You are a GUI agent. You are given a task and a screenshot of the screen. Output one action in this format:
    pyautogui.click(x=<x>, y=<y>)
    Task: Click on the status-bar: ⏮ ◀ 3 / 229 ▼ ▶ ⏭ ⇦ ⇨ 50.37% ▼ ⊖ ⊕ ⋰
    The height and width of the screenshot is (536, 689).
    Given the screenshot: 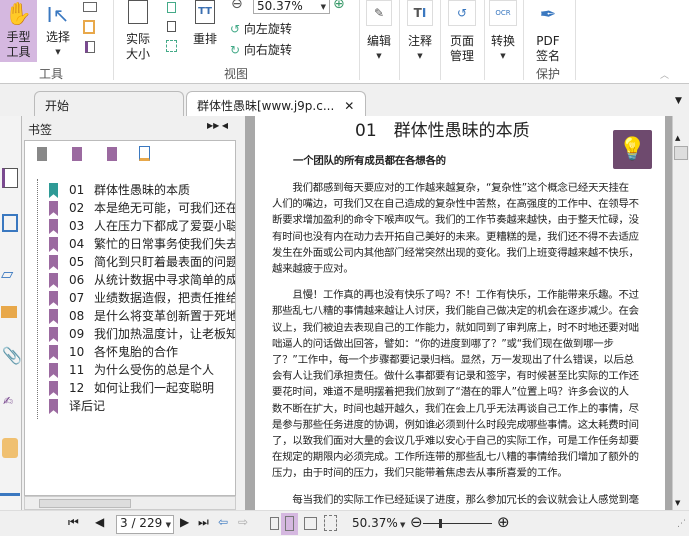 What is the action you would take?
    pyautogui.click(x=344, y=523)
    